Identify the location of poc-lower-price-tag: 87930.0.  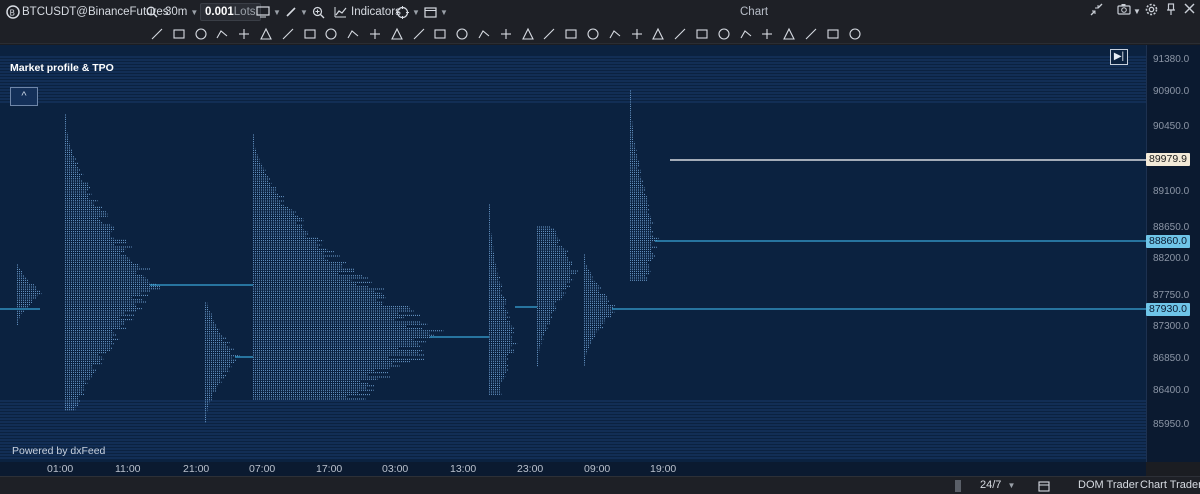
(1168, 309).